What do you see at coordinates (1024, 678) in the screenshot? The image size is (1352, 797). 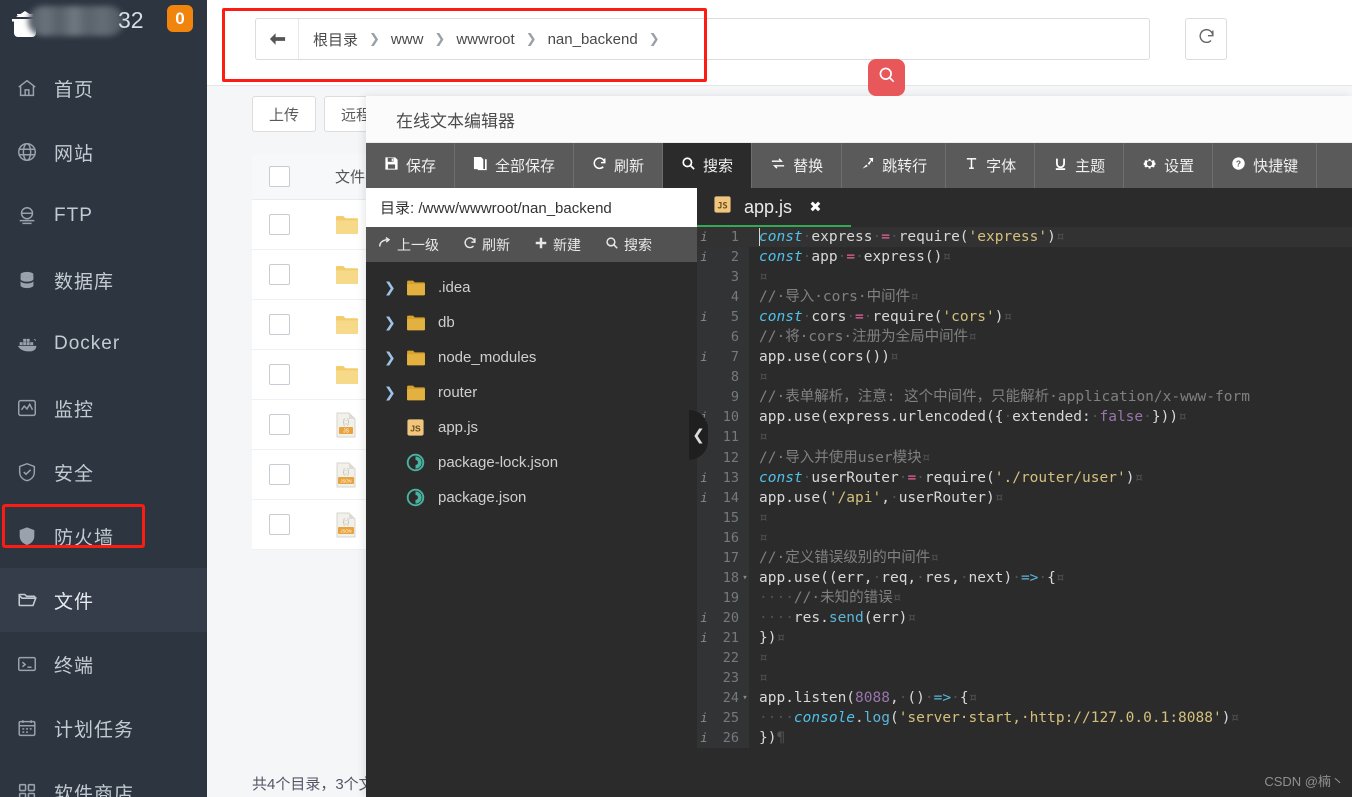 I see `code-line: 23 ¤` at bounding box center [1024, 678].